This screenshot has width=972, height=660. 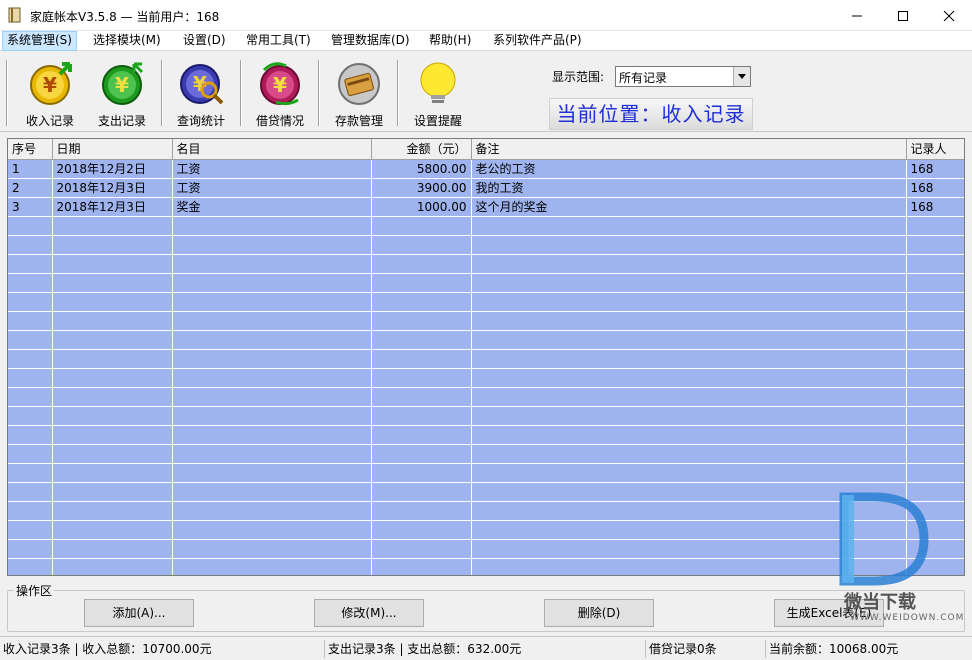 I want to click on weidown-logo-icon, so click(x=884, y=539).